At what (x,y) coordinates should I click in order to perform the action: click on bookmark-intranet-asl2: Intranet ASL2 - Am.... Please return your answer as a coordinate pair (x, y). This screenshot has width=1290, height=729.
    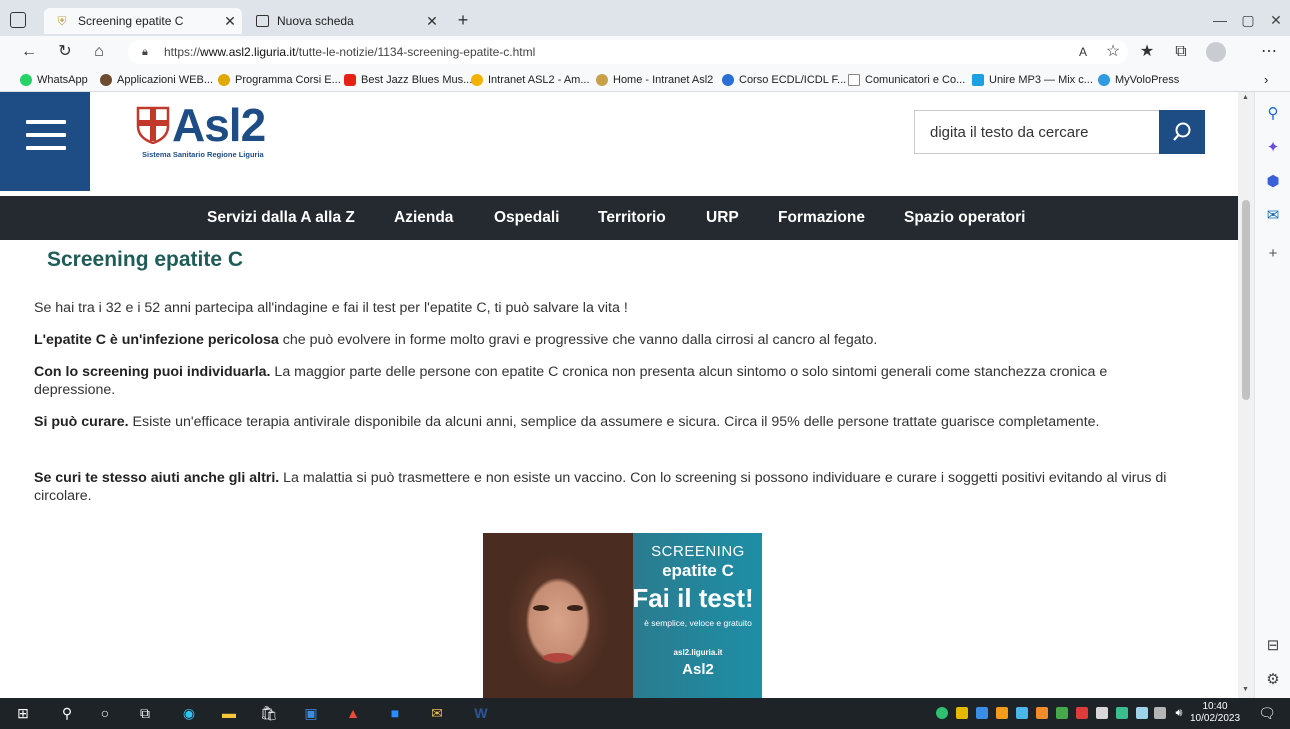
    Looking at the image, I should click on (530, 80).